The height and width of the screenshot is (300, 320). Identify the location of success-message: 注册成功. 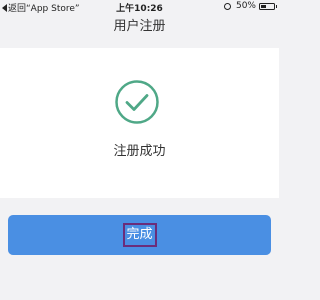
(139, 151).